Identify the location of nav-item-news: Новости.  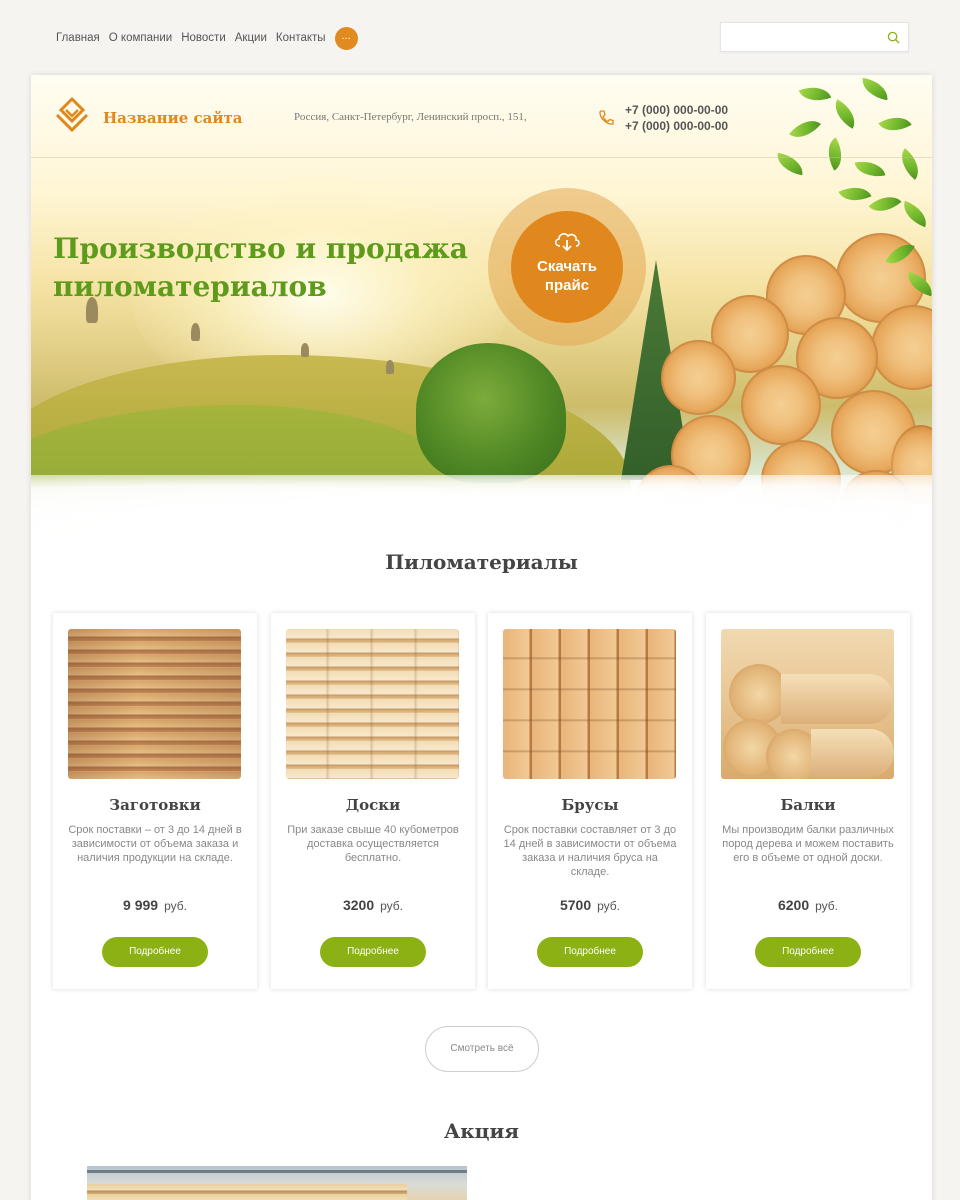
(203, 38).